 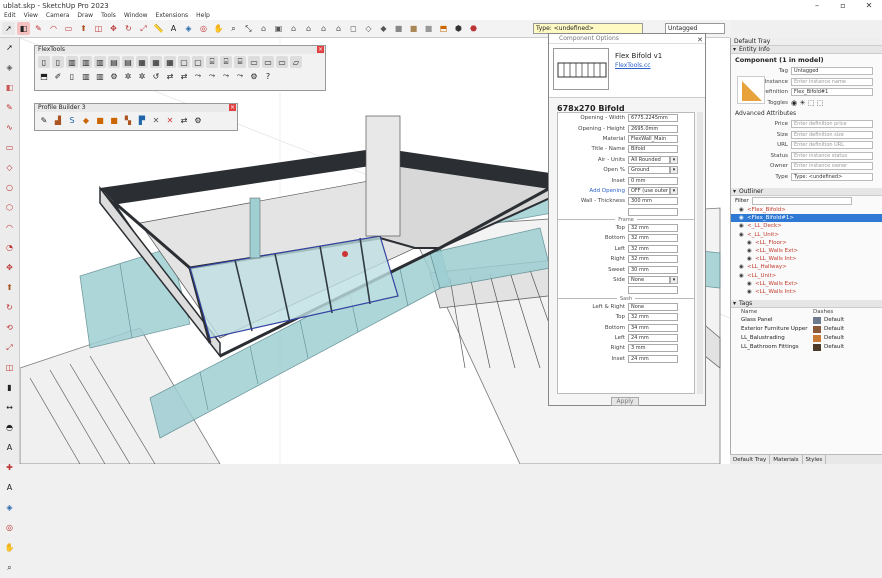 What do you see at coordinates (653, 180) in the screenshot?
I see `inset-input: 0 mm` at bounding box center [653, 180].